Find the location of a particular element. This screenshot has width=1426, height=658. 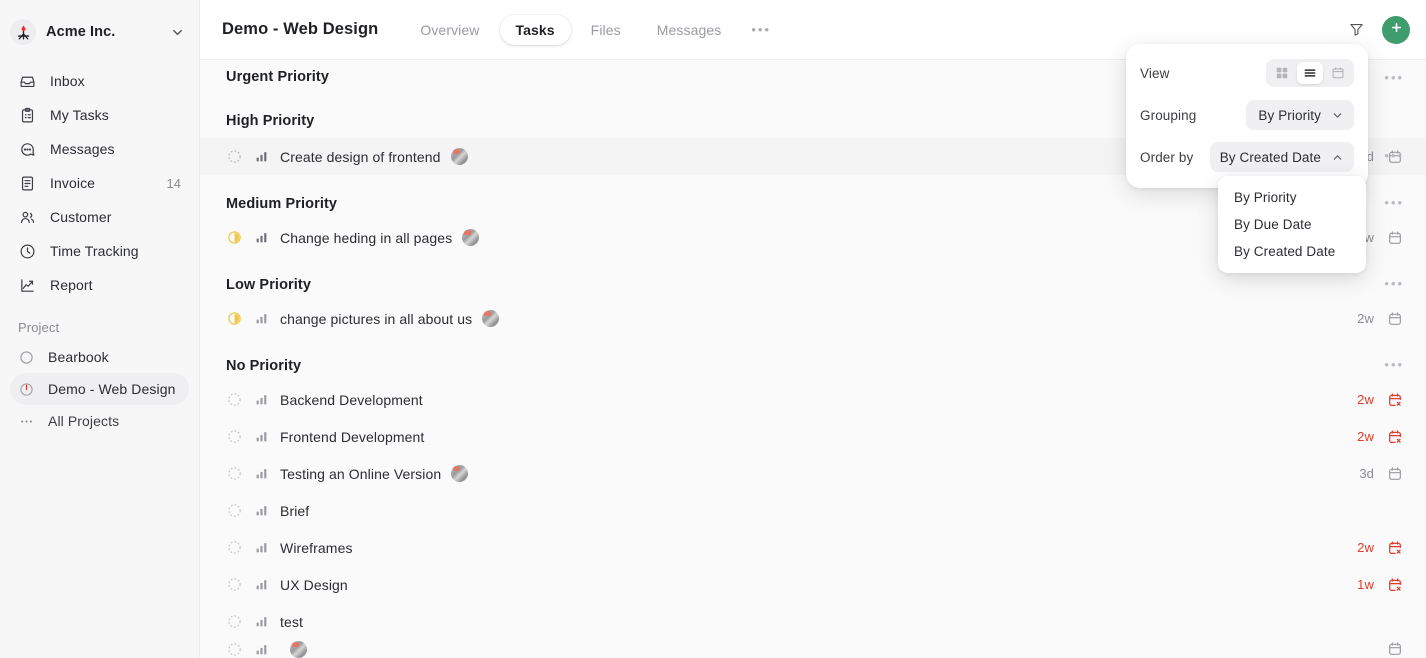

sidebar-project-demo-web-design: Demo - Web Design is located at coordinates (99, 389).